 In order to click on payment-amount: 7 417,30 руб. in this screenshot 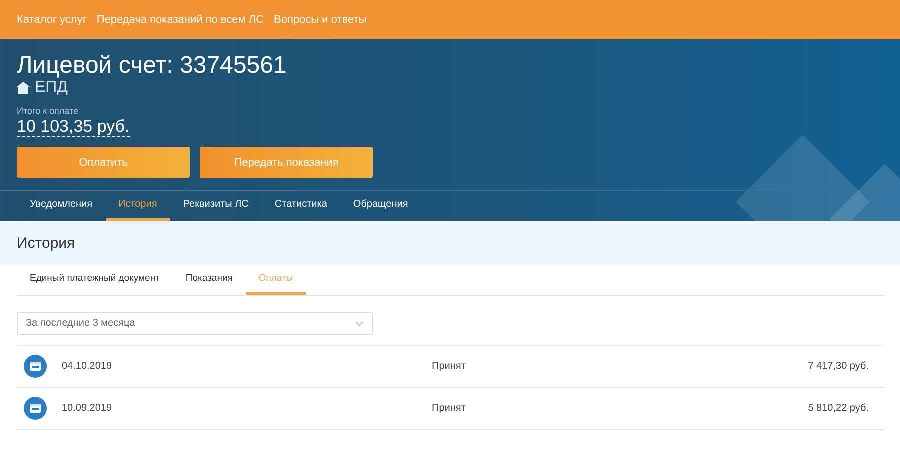, I will do `click(838, 366)`.